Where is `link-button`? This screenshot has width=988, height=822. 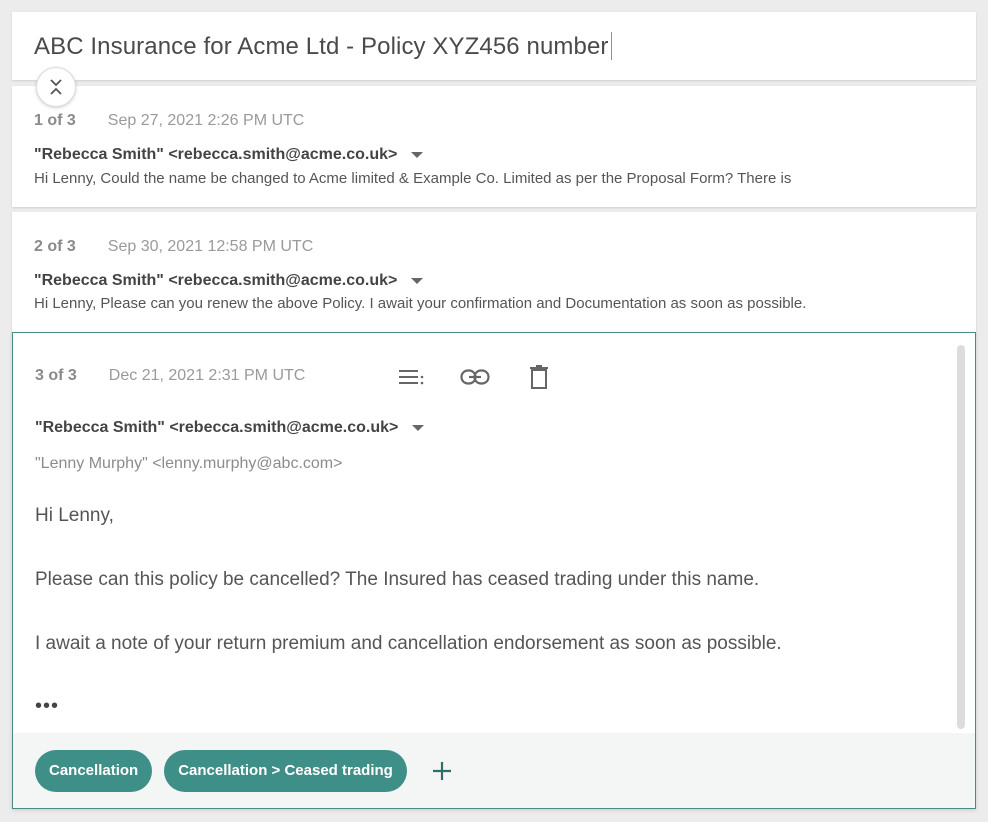
link-button is located at coordinates (475, 377).